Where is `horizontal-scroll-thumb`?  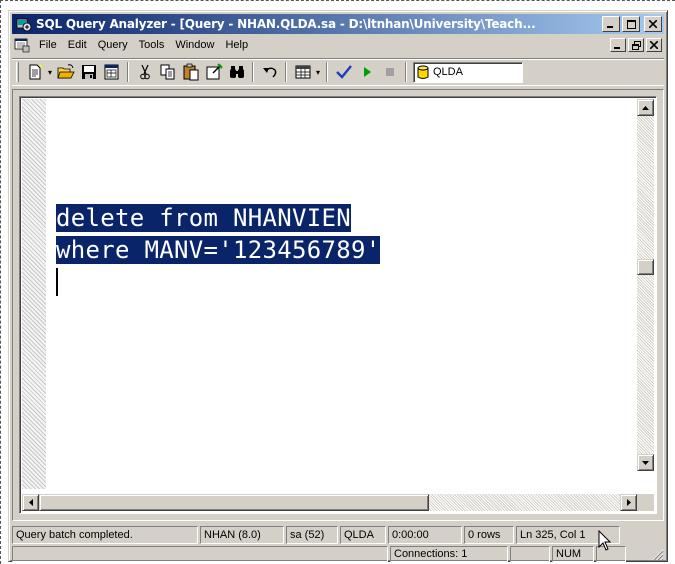
horizontal-scroll-thumb is located at coordinates (234, 502).